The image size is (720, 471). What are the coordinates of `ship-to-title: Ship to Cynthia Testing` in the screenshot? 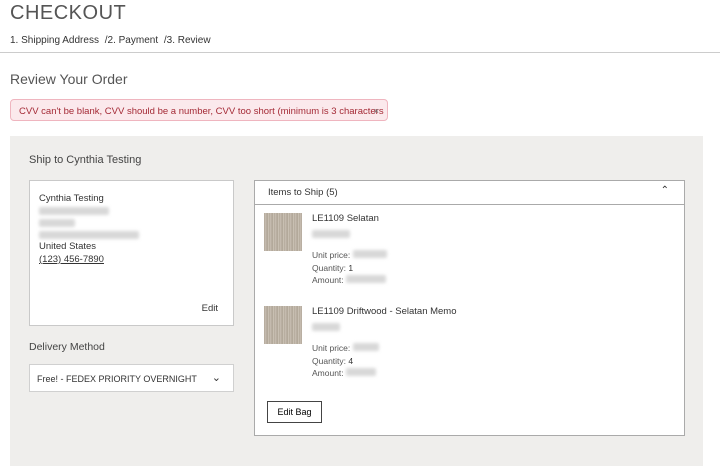 It's located at (85, 160).